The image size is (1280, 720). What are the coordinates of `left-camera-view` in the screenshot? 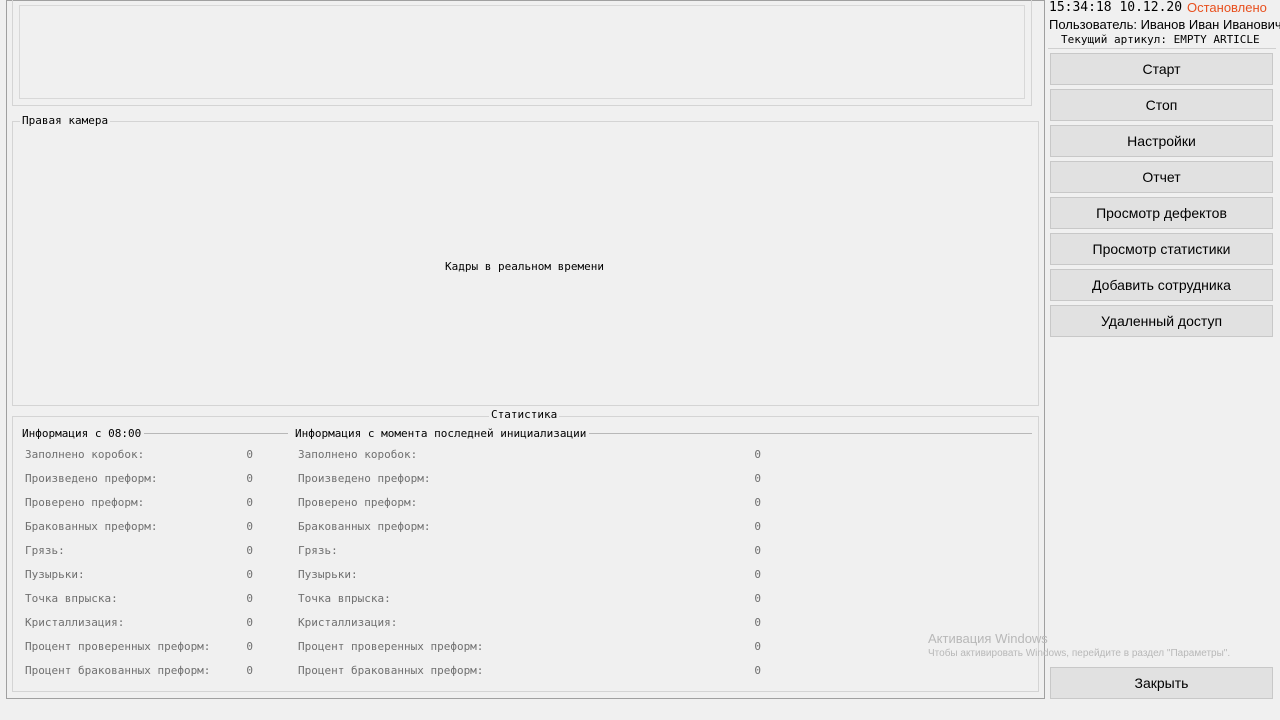 It's located at (522, 53).